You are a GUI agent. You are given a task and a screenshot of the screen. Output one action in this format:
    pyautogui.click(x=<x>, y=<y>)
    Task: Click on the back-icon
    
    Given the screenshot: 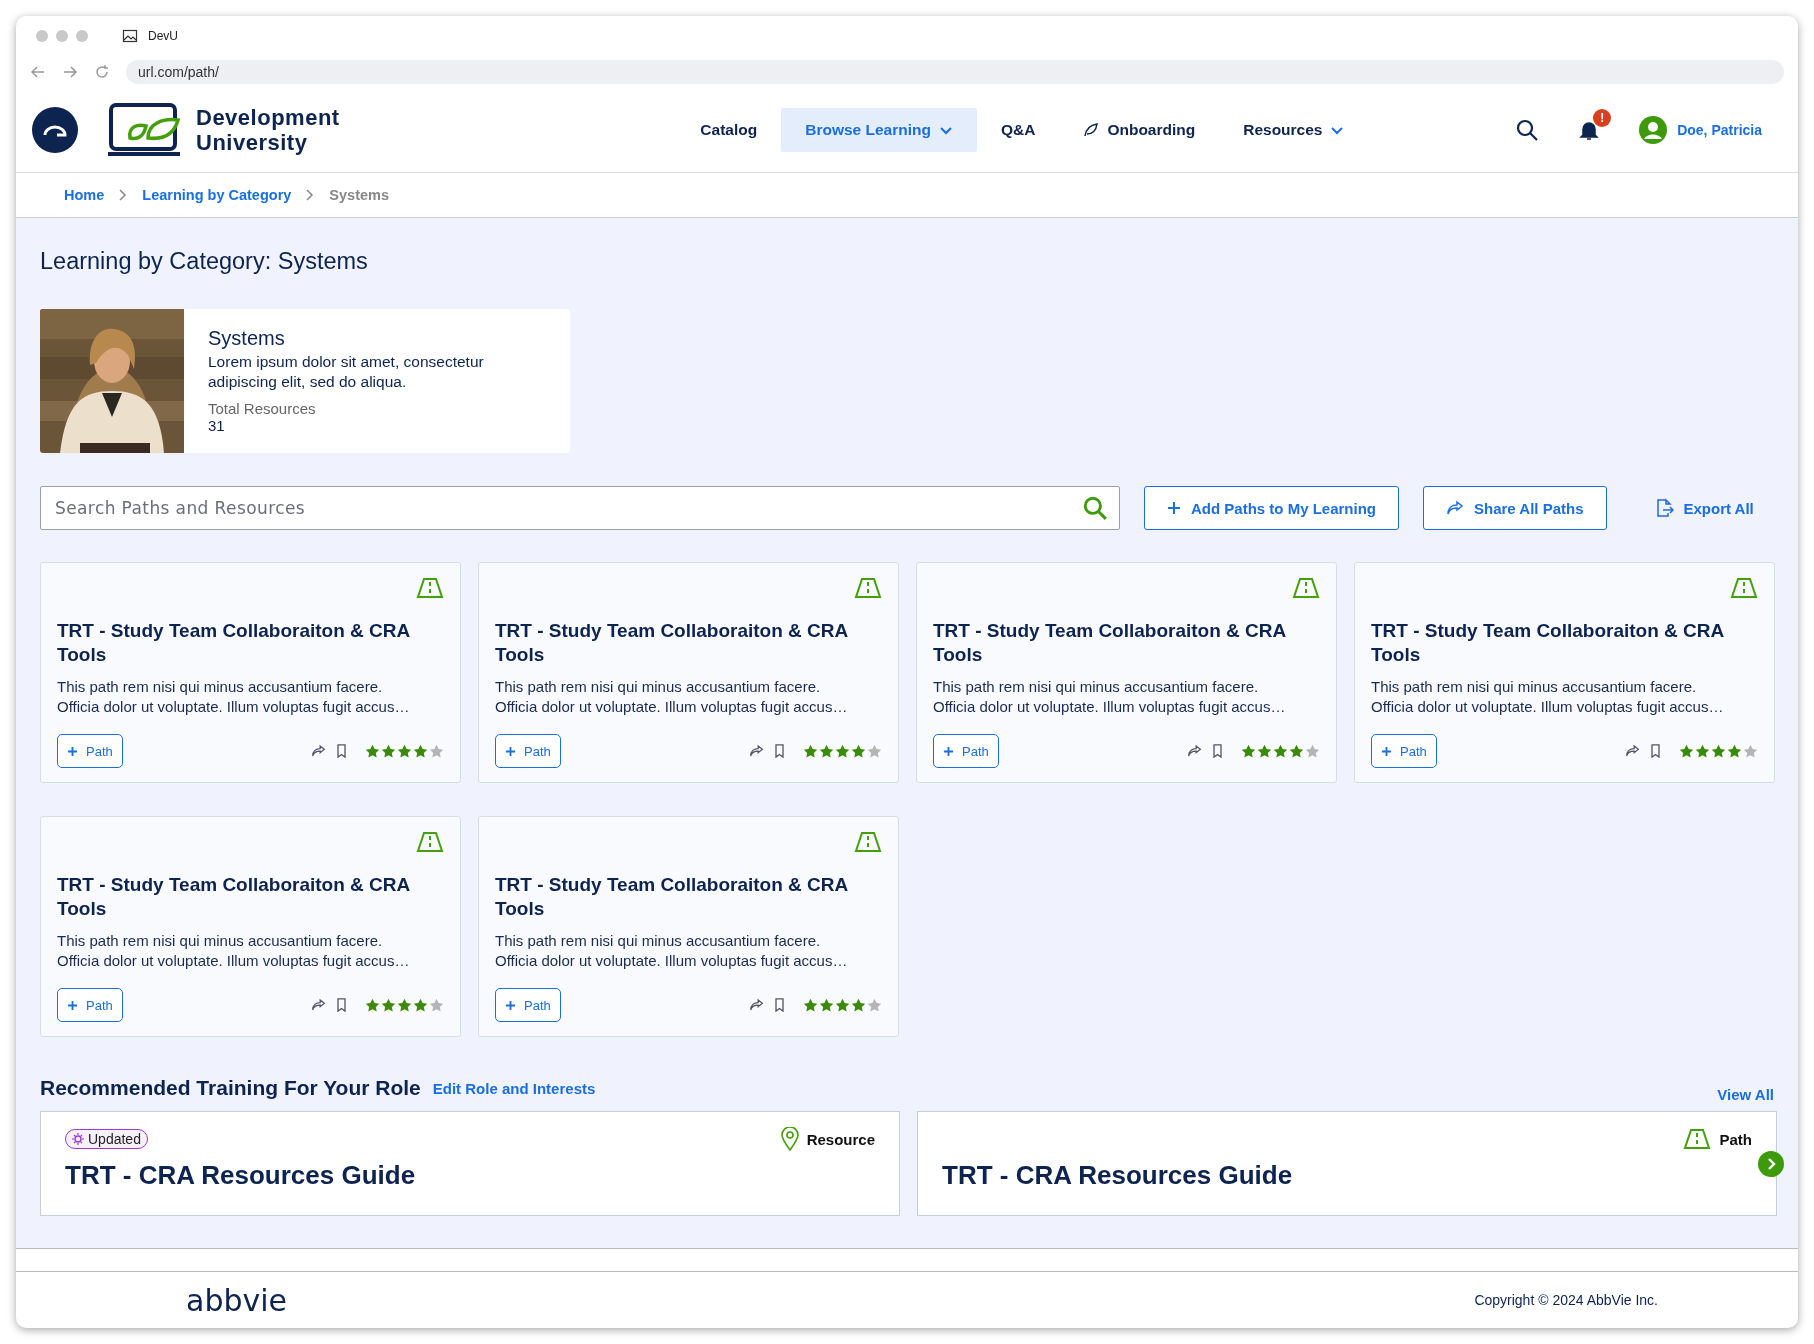 What is the action you would take?
    pyautogui.click(x=38, y=72)
    